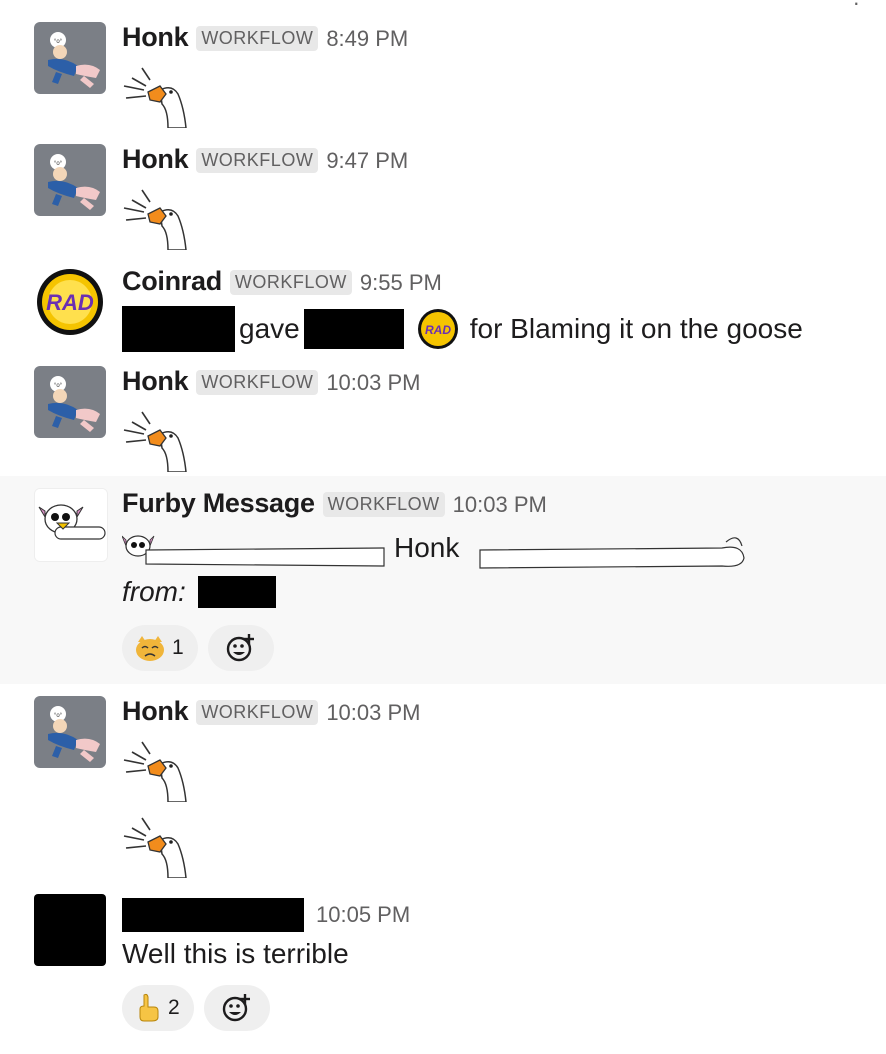 Image resolution: width=886 pixels, height=1054 pixels. I want to click on rad-coin-avatar-icon: RAD, so click(70, 302).